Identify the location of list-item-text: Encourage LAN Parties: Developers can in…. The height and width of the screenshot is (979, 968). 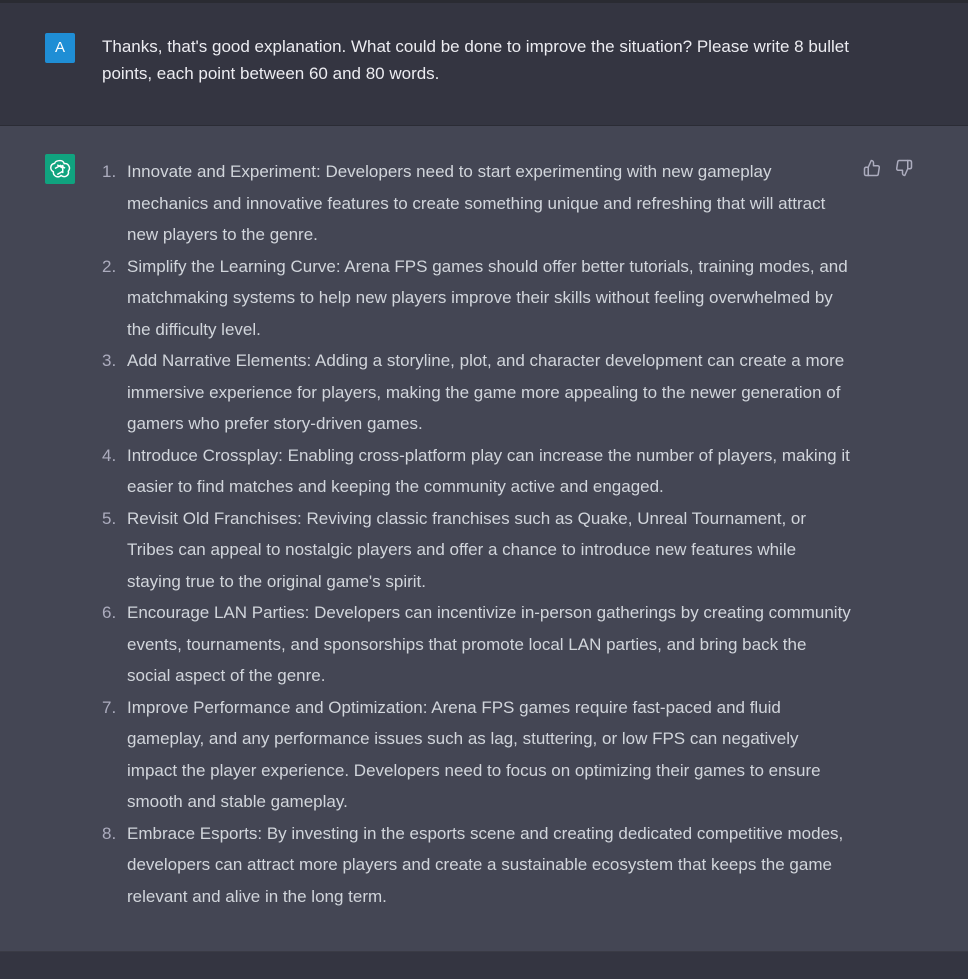
(489, 644).